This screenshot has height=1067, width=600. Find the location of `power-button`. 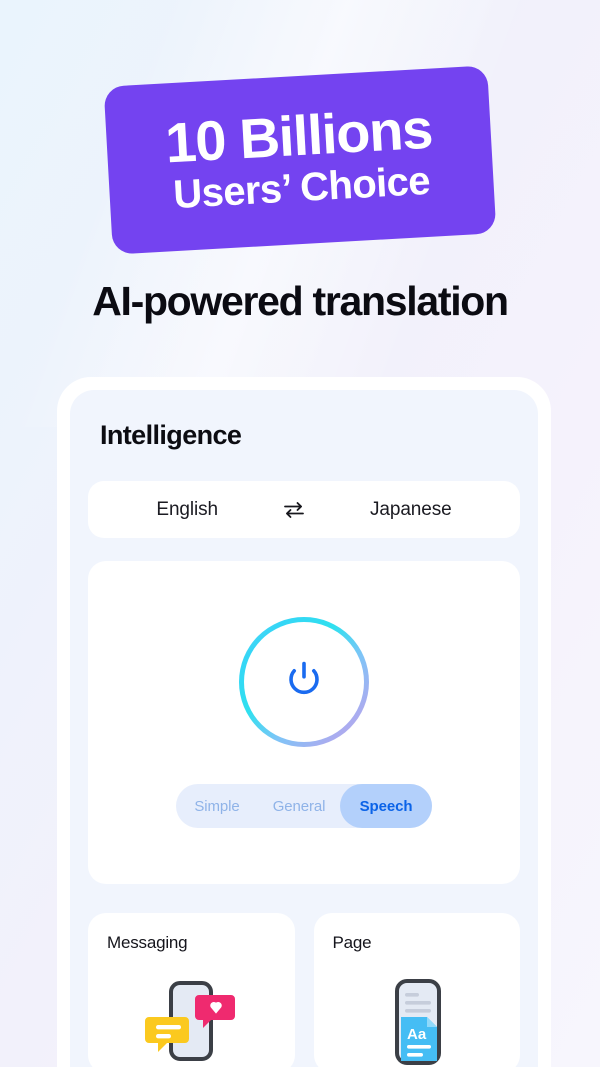

power-button is located at coordinates (304, 682).